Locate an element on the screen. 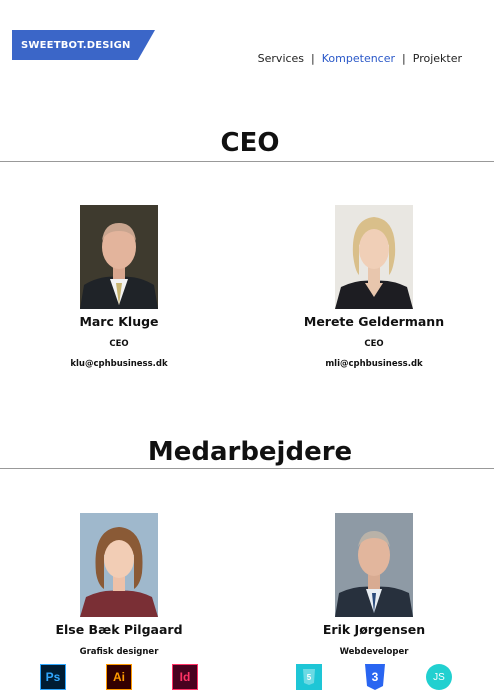  person-name: Merete Geldermann is located at coordinates (374, 321).